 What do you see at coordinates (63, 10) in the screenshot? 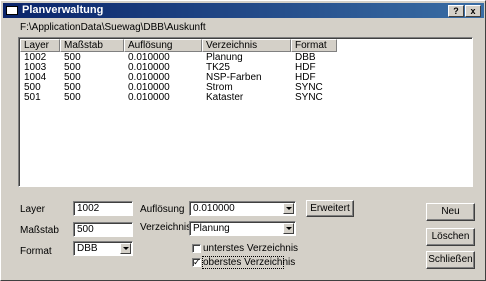
I see `window-title: Planverwaltung` at bounding box center [63, 10].